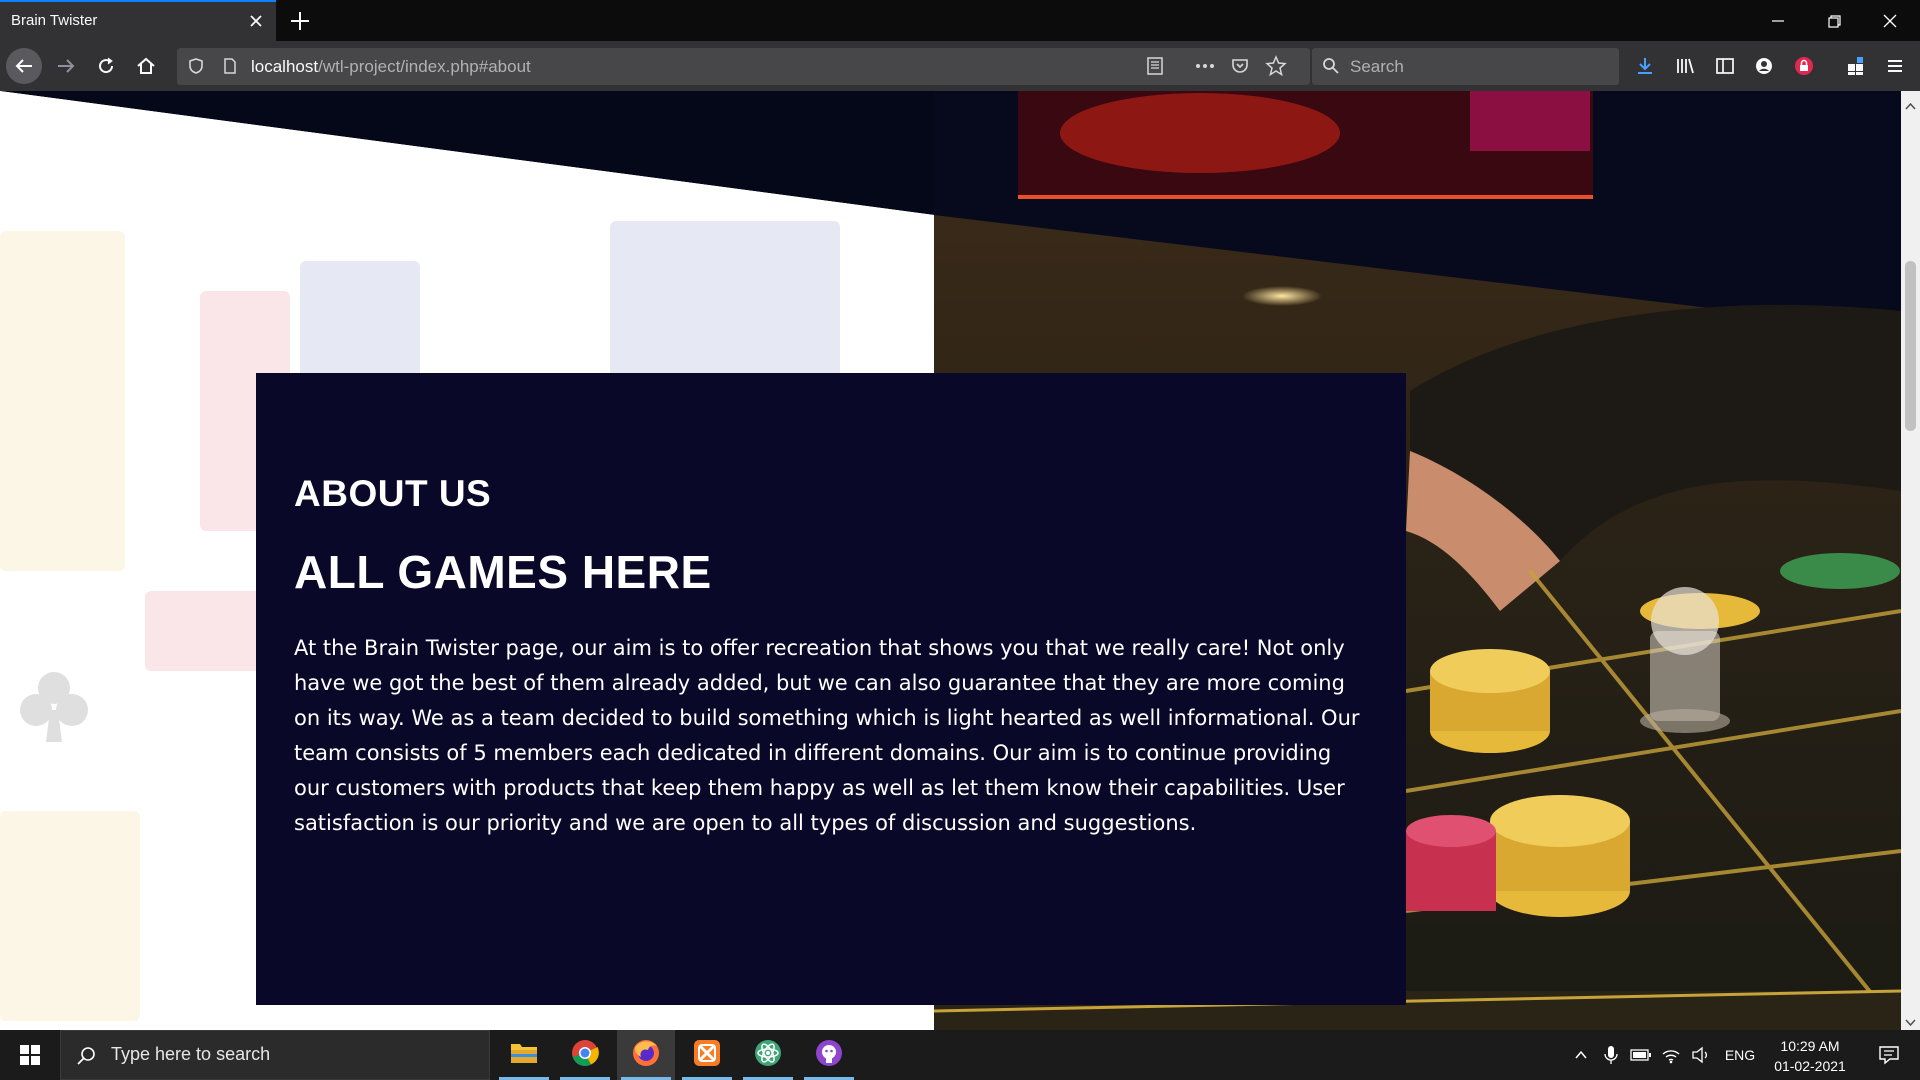 The height and width of the screenshot is (1080, 1920). I want to click on url-text: localhost/wtl-project/index.php#about, so click(391, 67).